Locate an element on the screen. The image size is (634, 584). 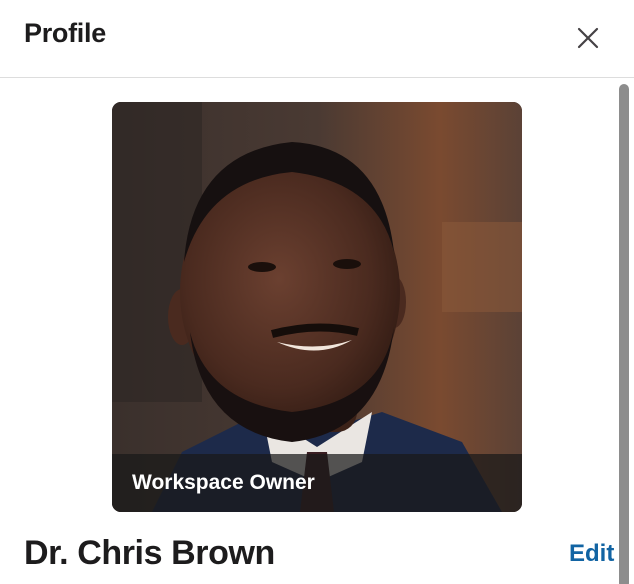
close-icon is located at coordinates (588, 38).